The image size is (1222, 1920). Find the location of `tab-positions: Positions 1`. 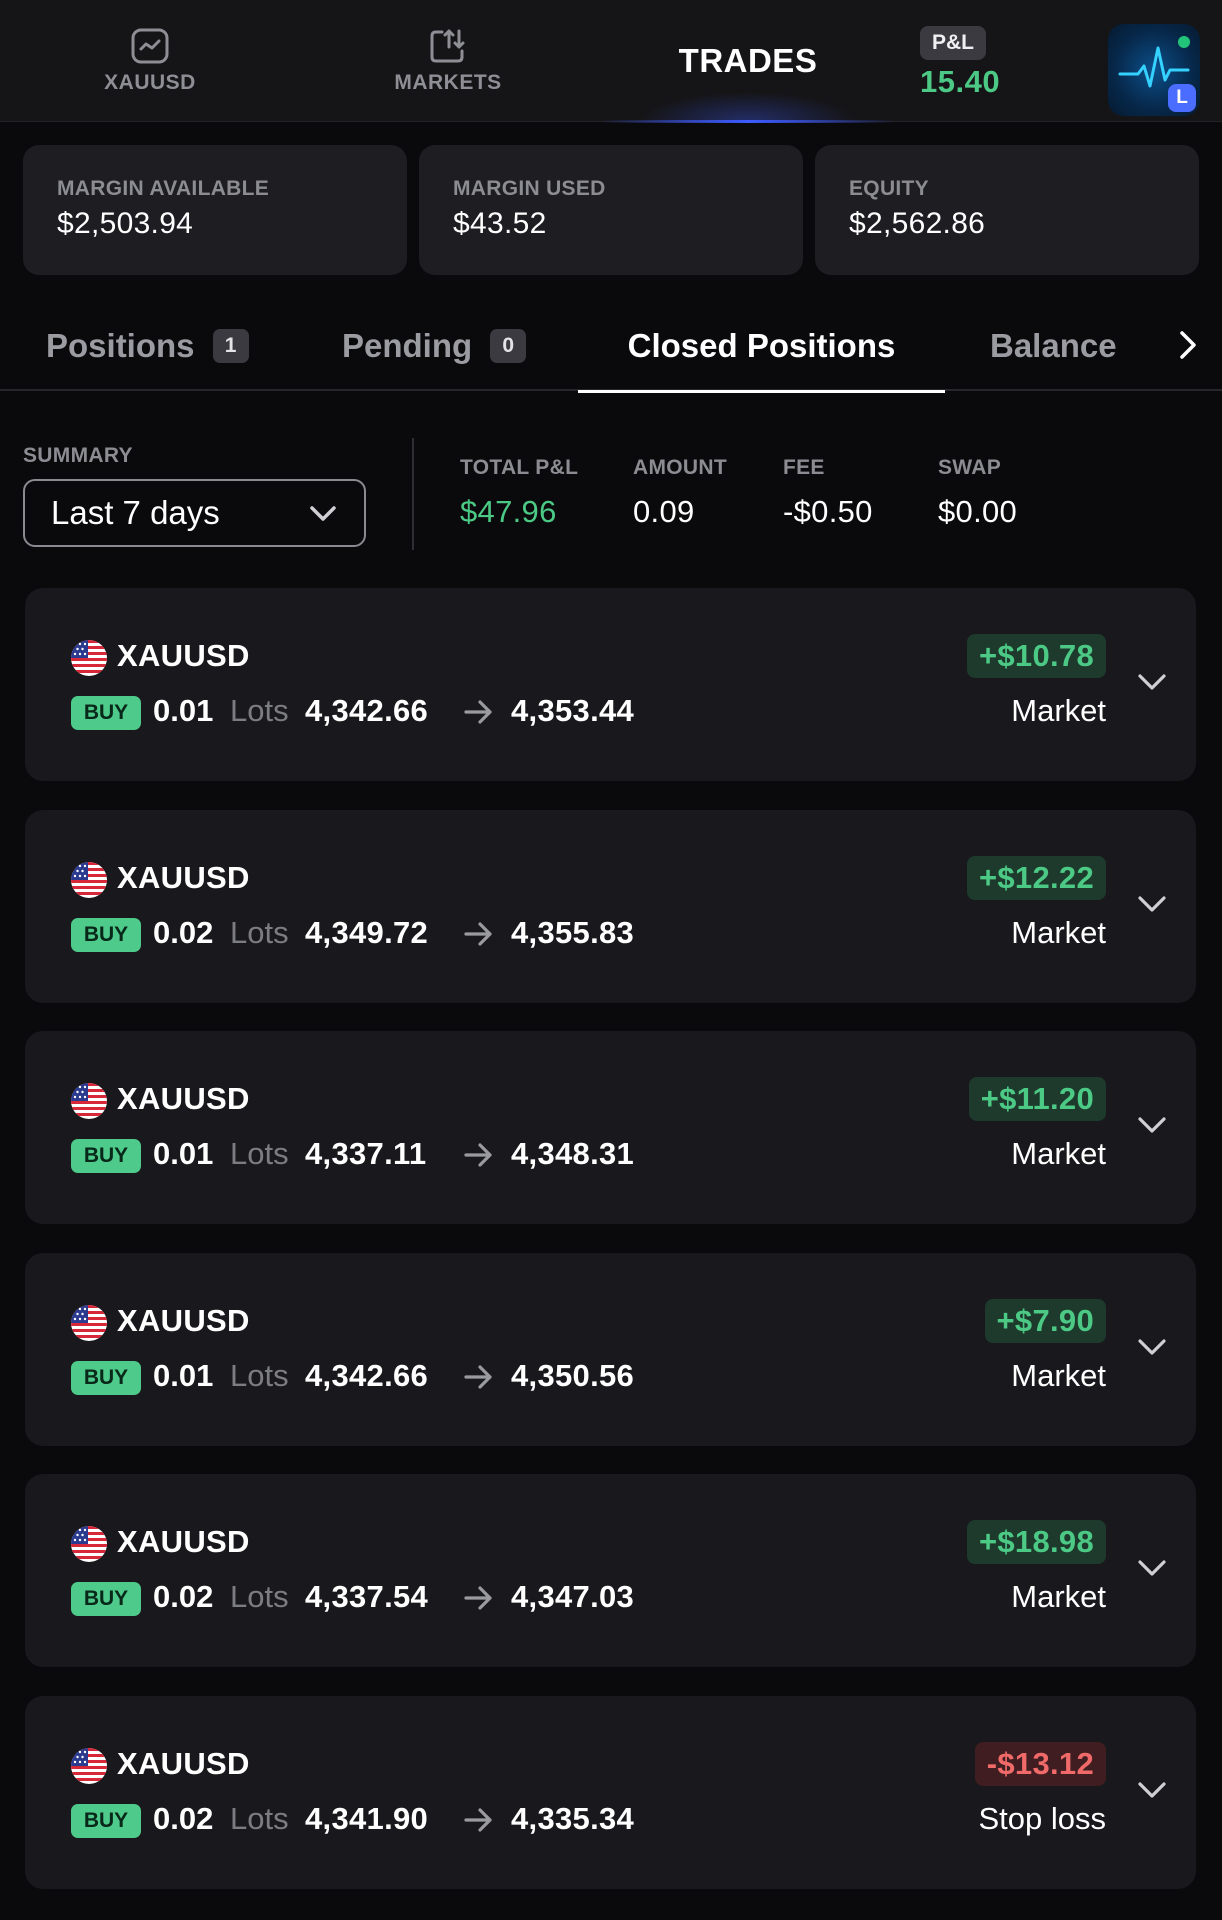

tab-positions: Positions 1 is located at coordinates (147, 345).